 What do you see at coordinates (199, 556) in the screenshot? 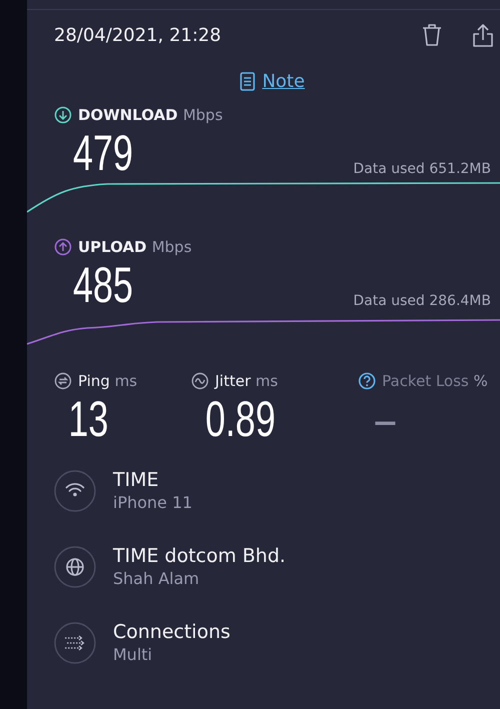
I see `detail-title: TIME dotcom Bhd.` at bounding box center [199, 556].